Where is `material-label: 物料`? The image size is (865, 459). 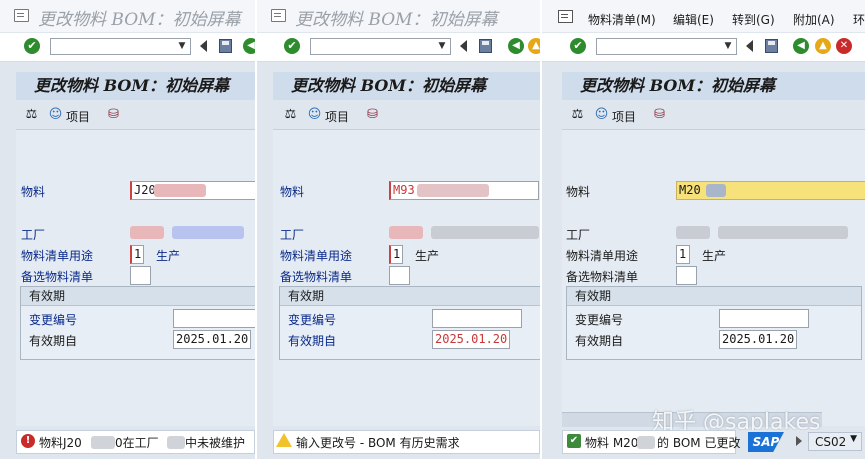 material-label: 物料 is located at coordinates (33, 192).